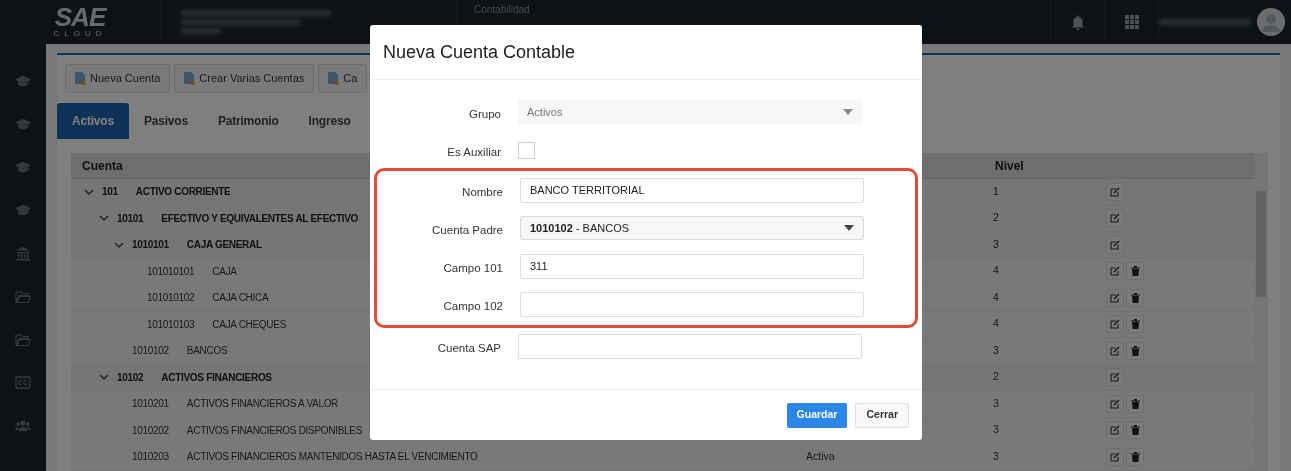  I want to click on apps-grid-icon, so click(1131, 22).